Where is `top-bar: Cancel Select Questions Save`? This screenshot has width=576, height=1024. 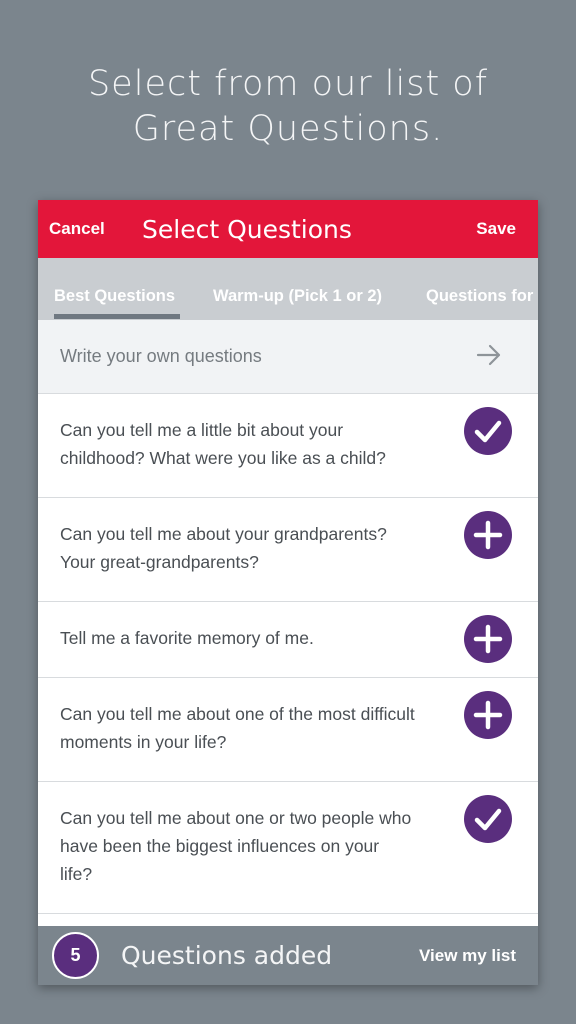
top-bar: Cancel Select Questions Save is located at coordinates (288, 229).